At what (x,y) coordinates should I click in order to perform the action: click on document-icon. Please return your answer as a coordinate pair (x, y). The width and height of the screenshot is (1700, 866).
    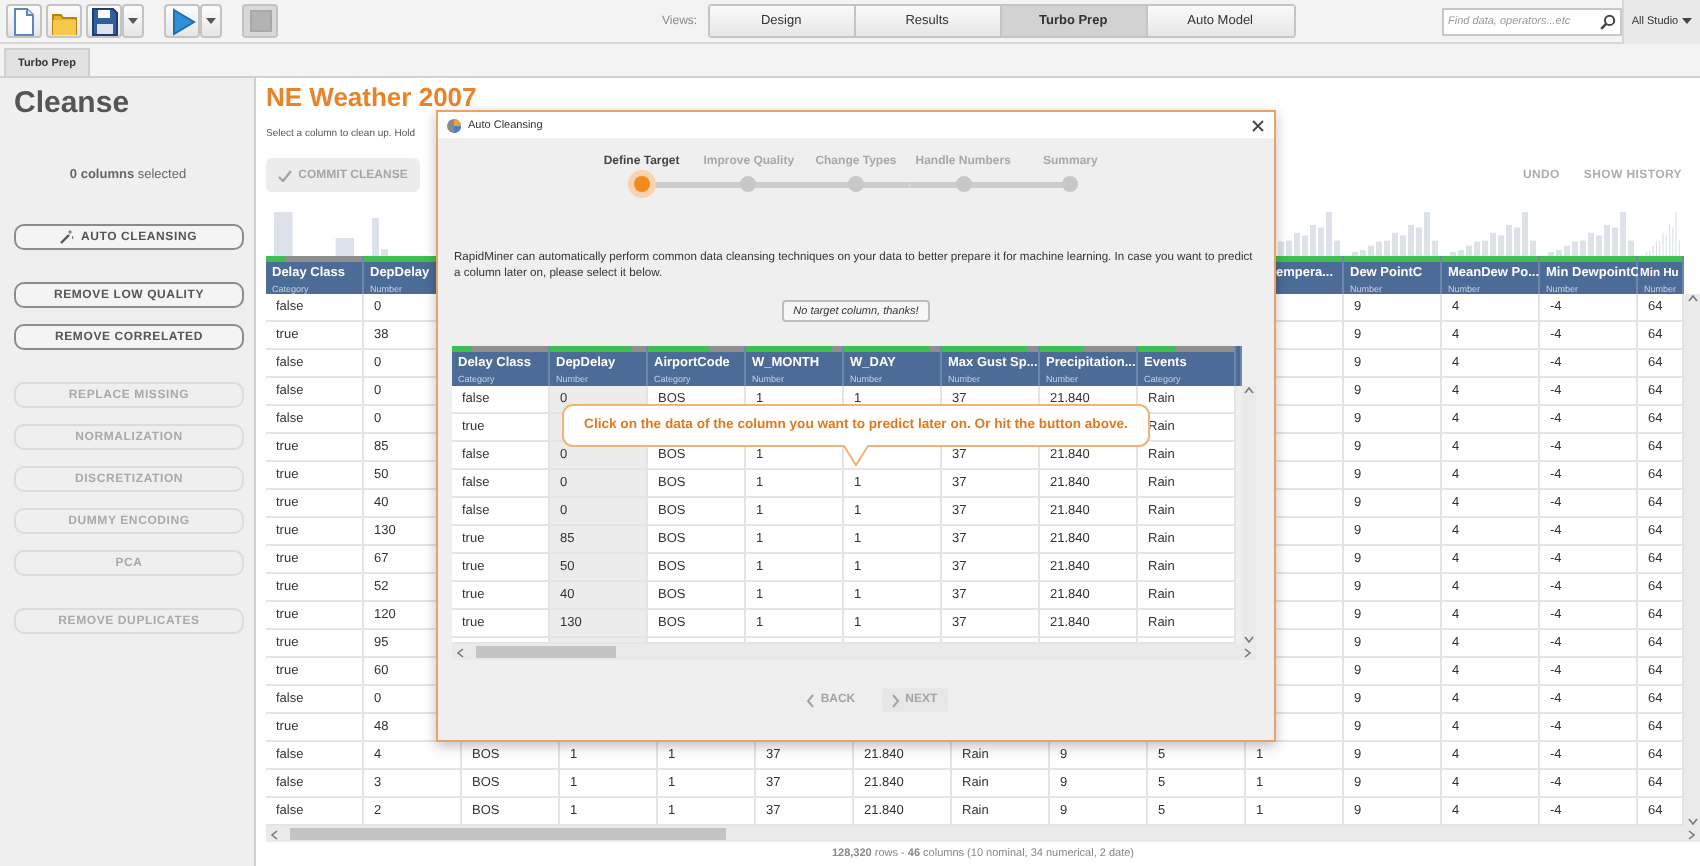
    Looking at the image, I should click on (24, 21).